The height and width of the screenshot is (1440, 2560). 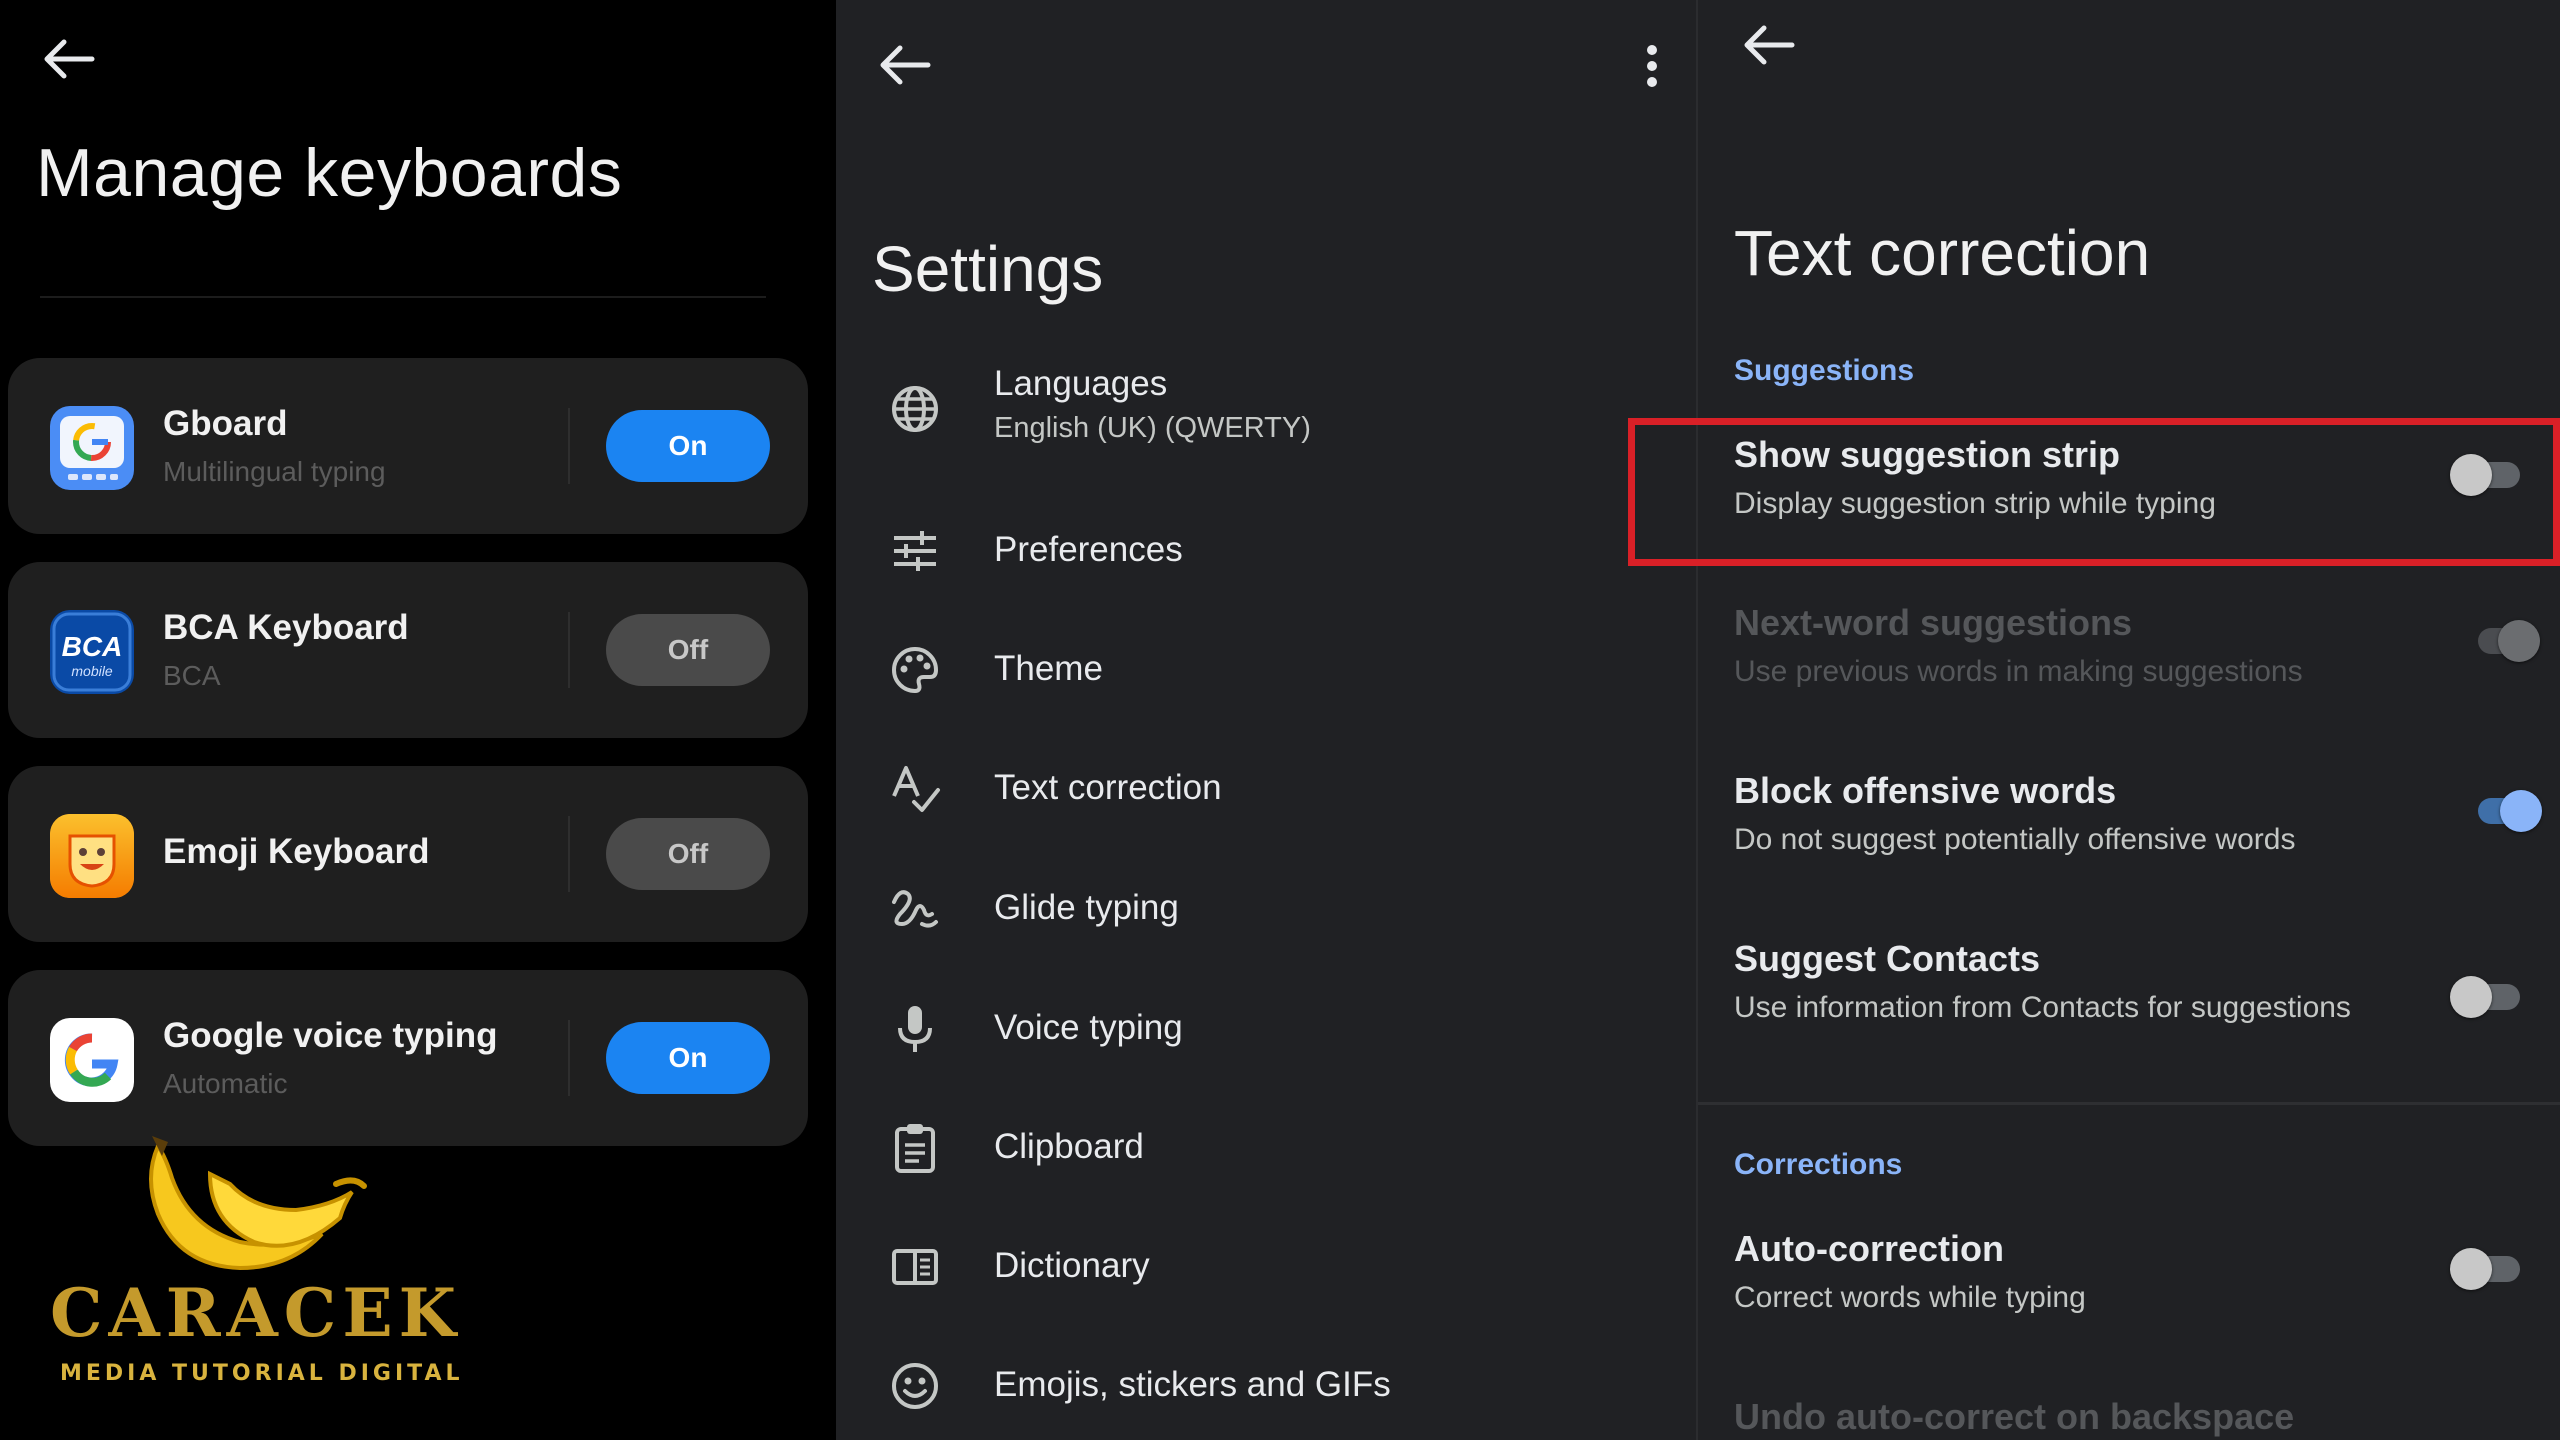 What do you see at coordinates (1192, 1384) in the screenshot?
I see `settings-item-label: Emojis, stickers and GIFs` at bounding box center [1192, 1384].